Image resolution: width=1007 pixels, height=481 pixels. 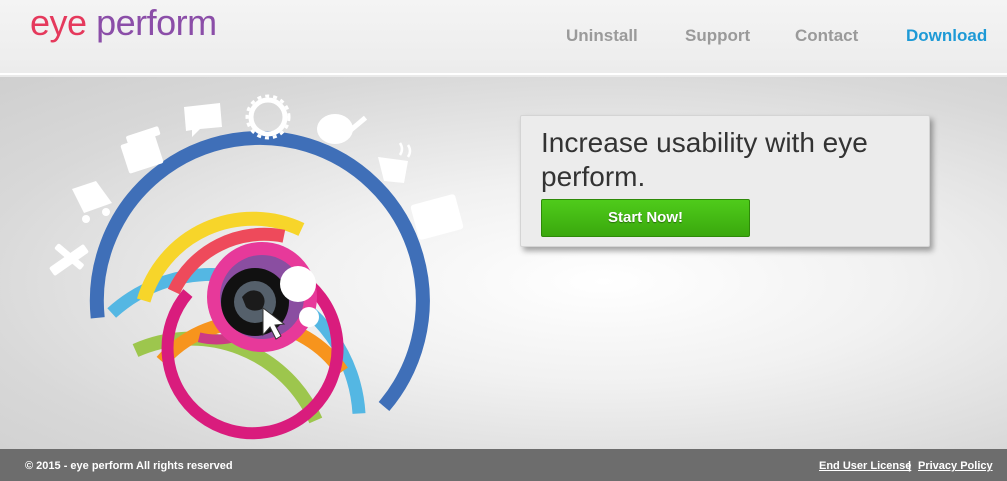 What do you see at coordinates (946, 36) in the screenshot?
I see `nav-download: Download` at bounding box center [946, 36].